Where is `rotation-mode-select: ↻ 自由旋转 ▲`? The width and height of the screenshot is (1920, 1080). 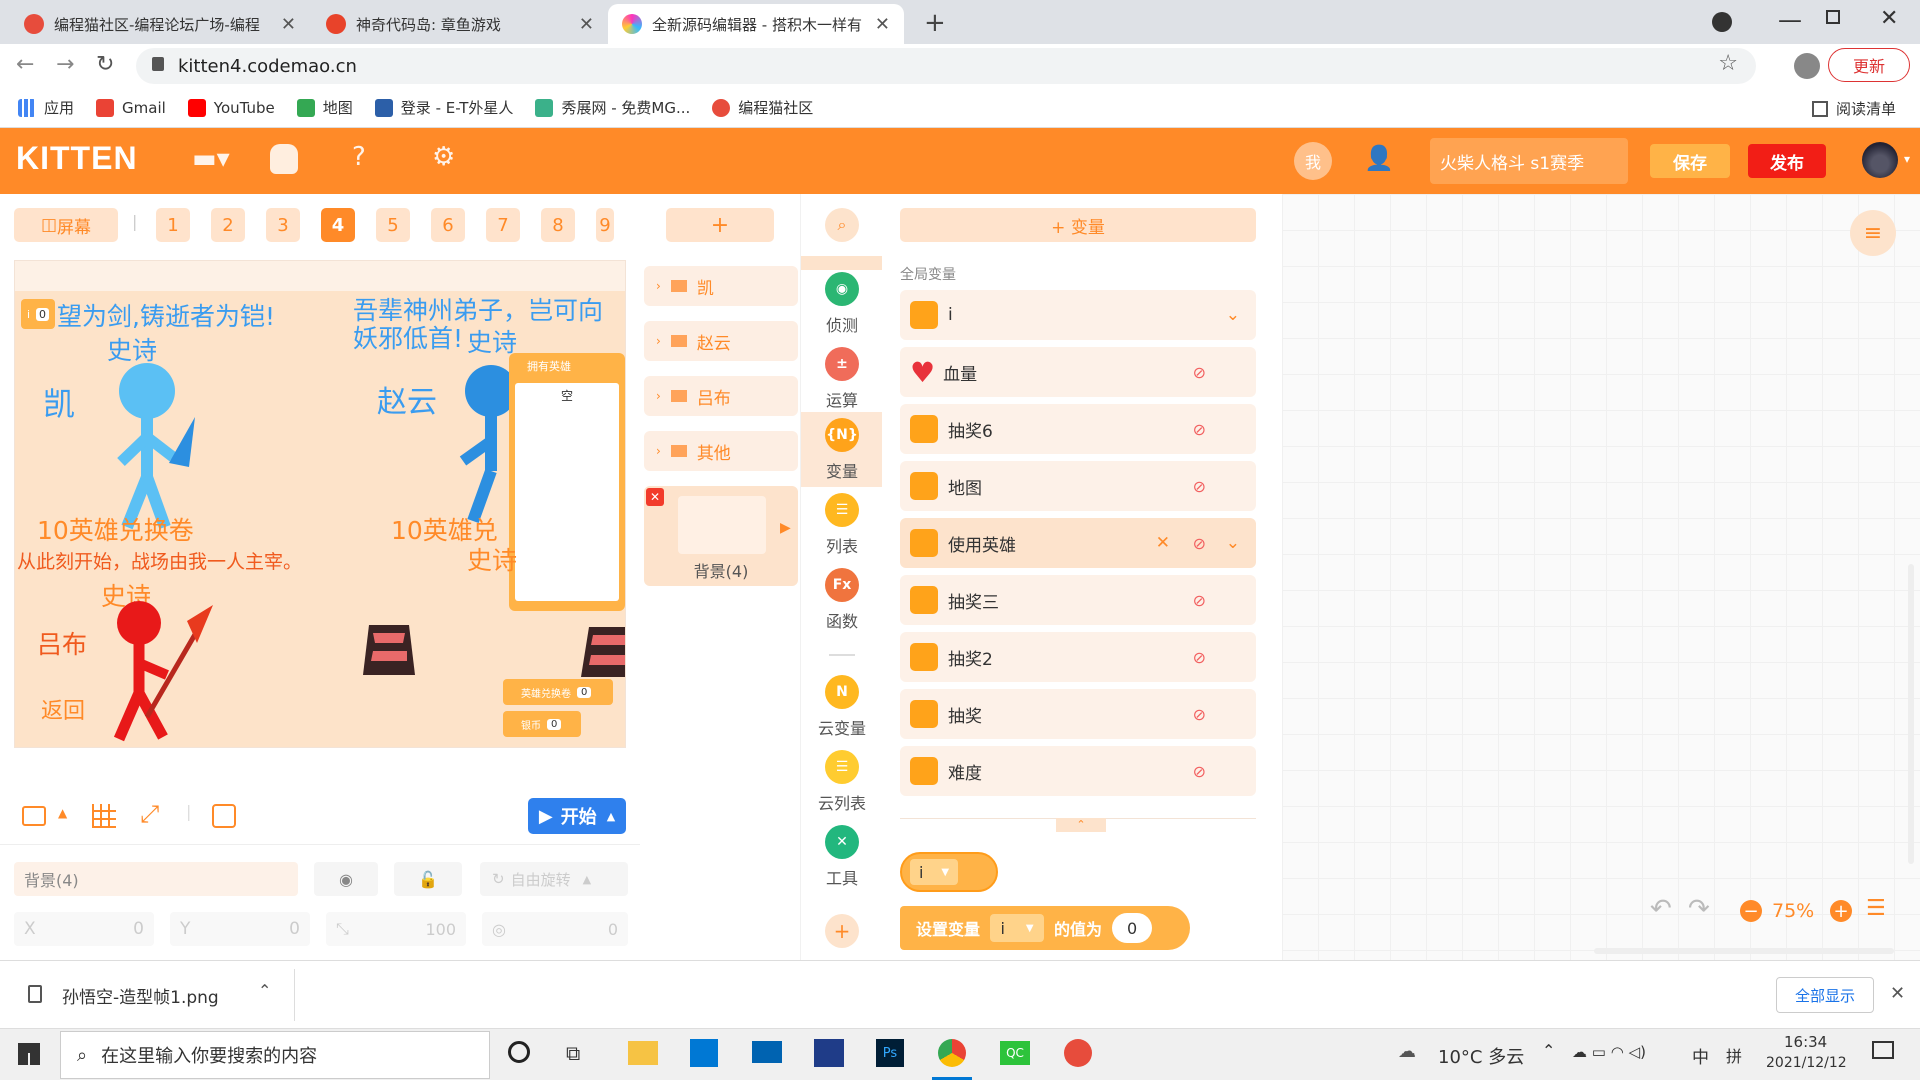 rotation-mode-select: ↻ 自由旋转 ▲ is located at coordinates (554, 879).